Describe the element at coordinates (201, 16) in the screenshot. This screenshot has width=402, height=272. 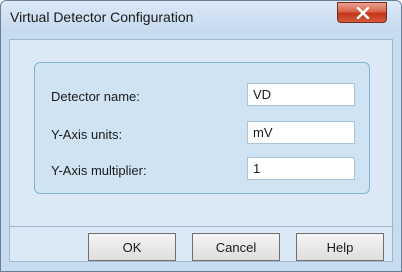
I see `title-bar: Virtual Detector Configuration` at that location.